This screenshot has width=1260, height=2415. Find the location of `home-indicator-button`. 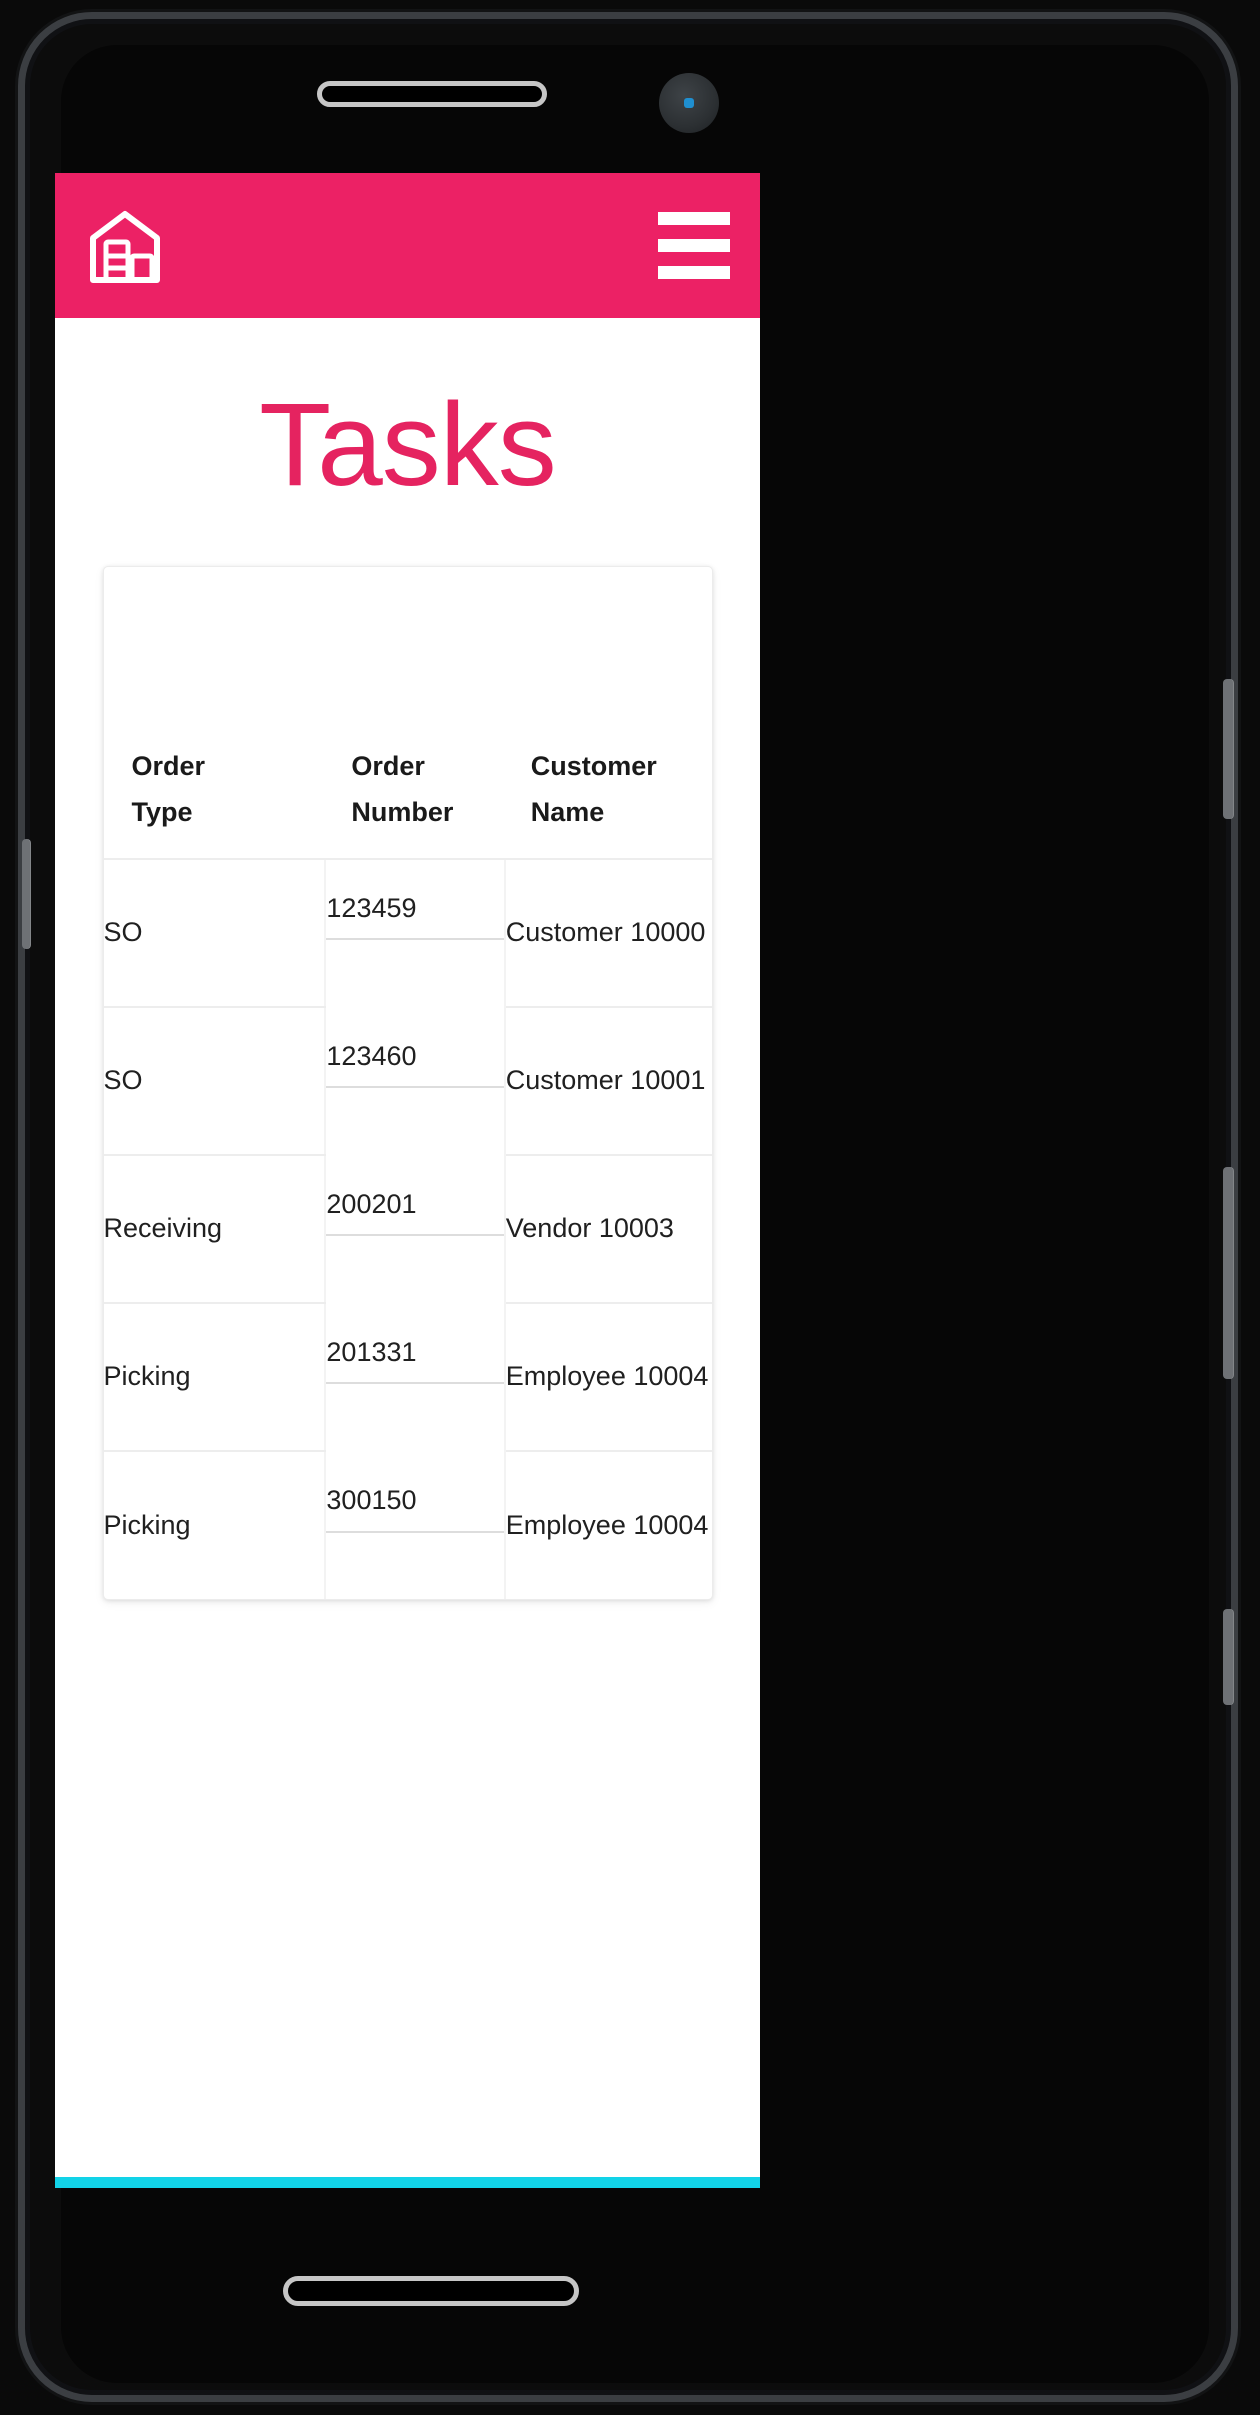

home-indicator-button is located at coordinates (431, 2291).